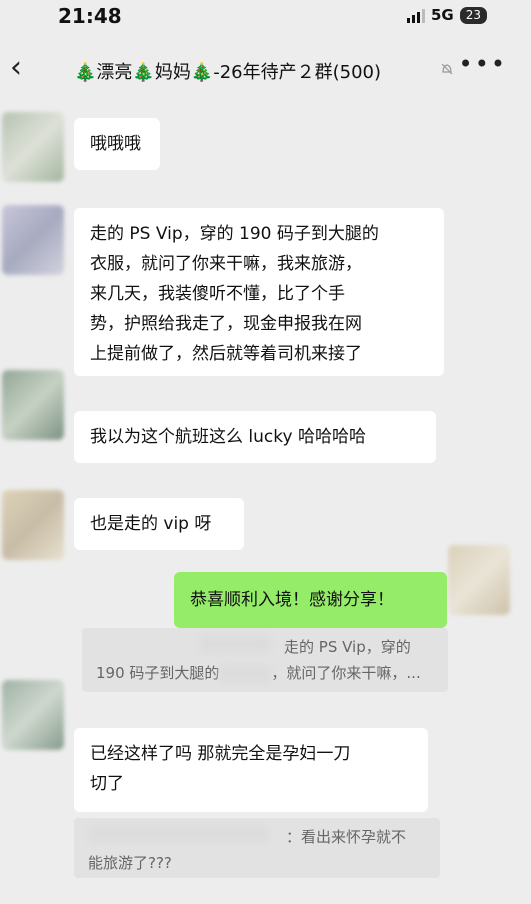  I want to click on message-line: 来几天，我装傻听不懂，比了个手, so click(217, 294).